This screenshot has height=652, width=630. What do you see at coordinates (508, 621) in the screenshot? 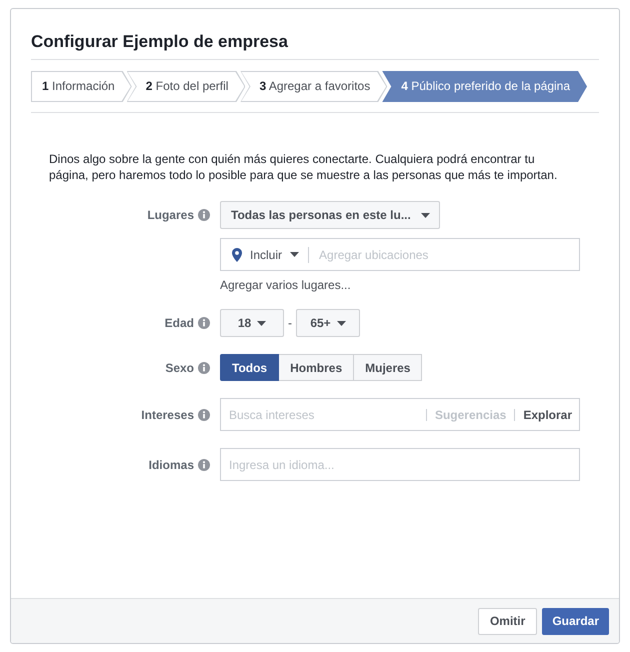
I see `skip-button: Omitir` at bounding box center [508, 621].